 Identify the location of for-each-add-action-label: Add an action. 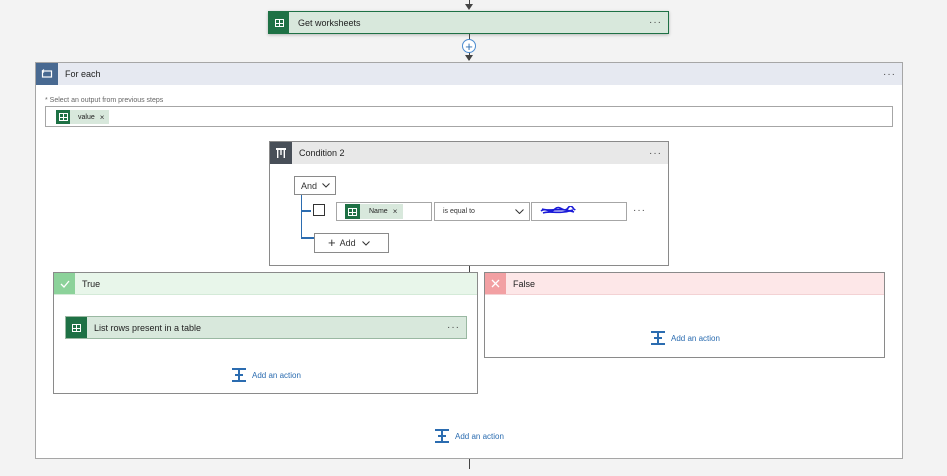
(479, 436).